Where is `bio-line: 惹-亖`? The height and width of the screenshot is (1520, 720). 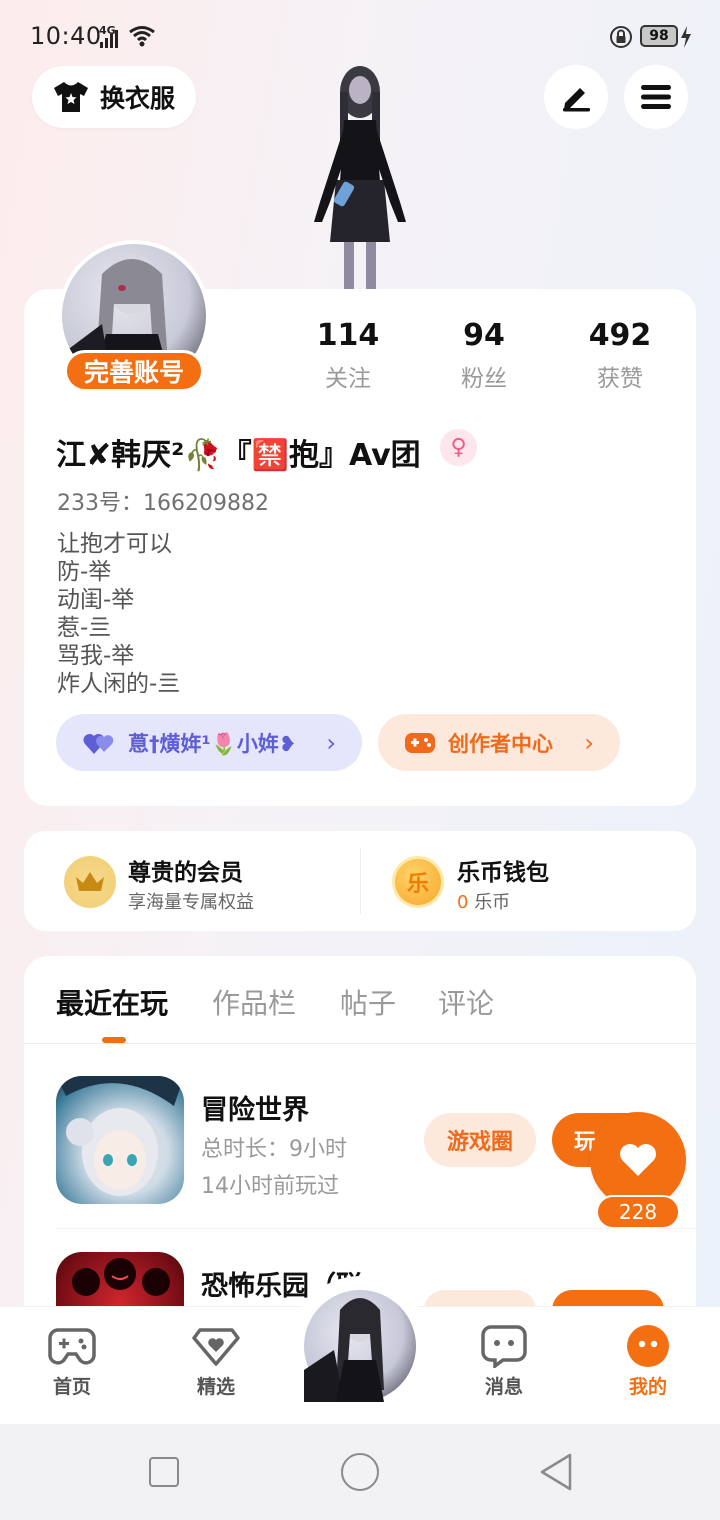
bio-line: 惹-亖 is located at coordinates (84, 628).